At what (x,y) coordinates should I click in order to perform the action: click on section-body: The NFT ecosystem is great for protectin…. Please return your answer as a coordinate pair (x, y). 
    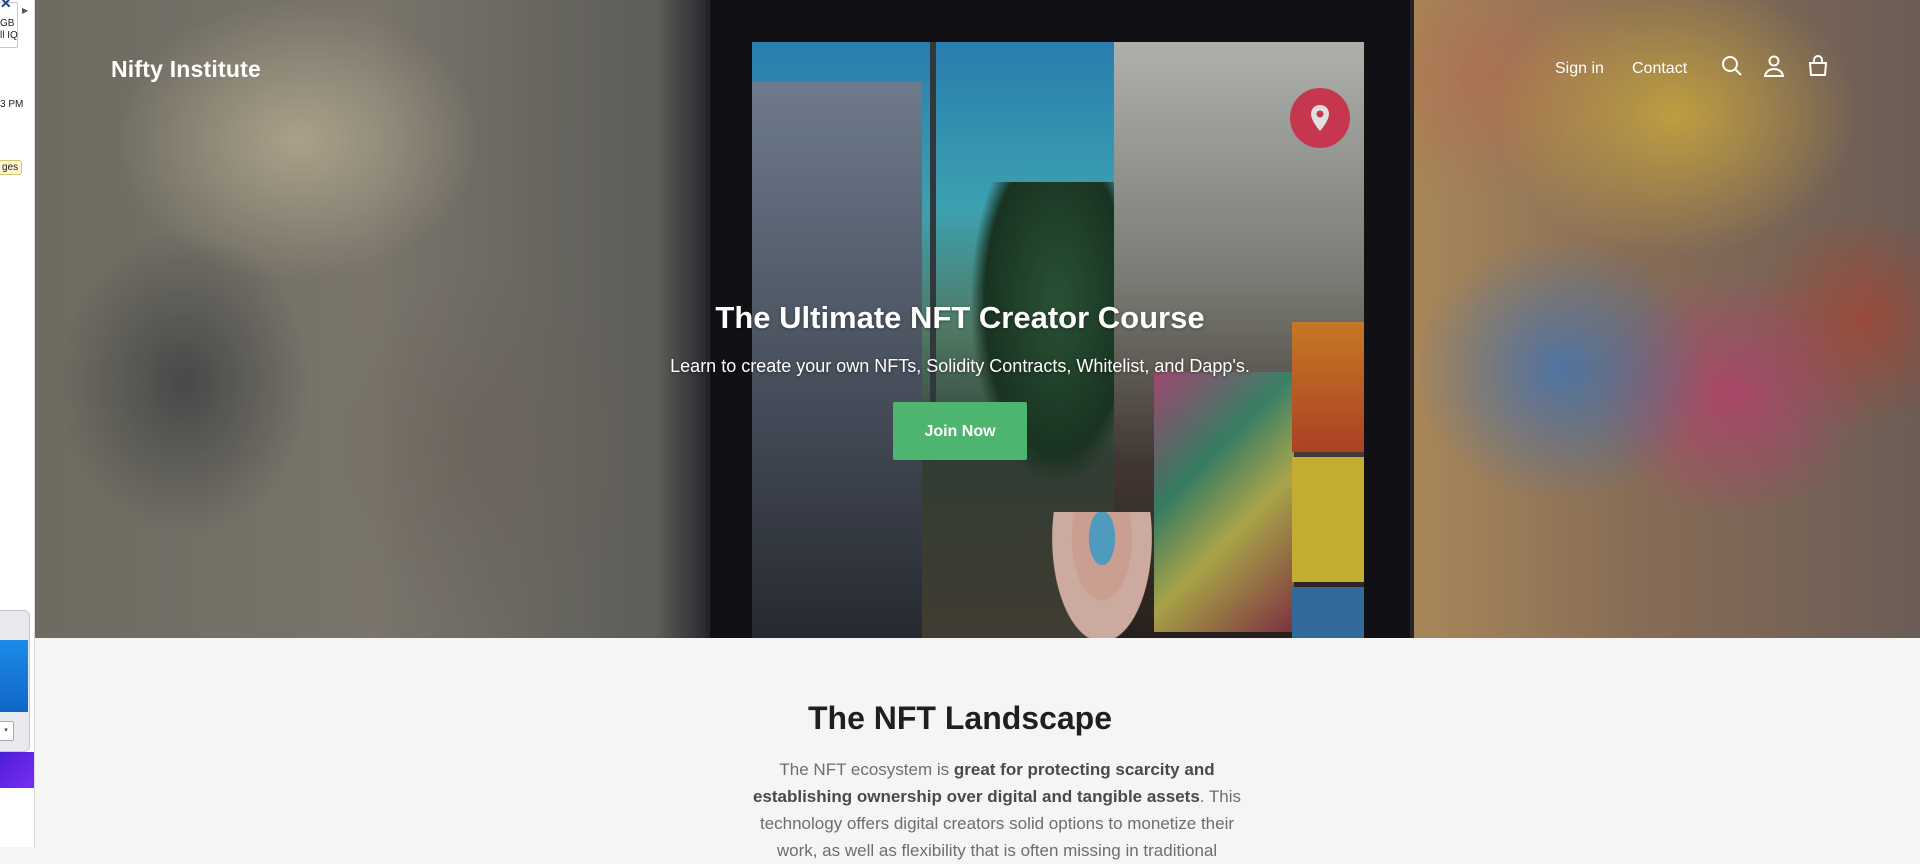
    Looking at the image, I should click on (997, 810).